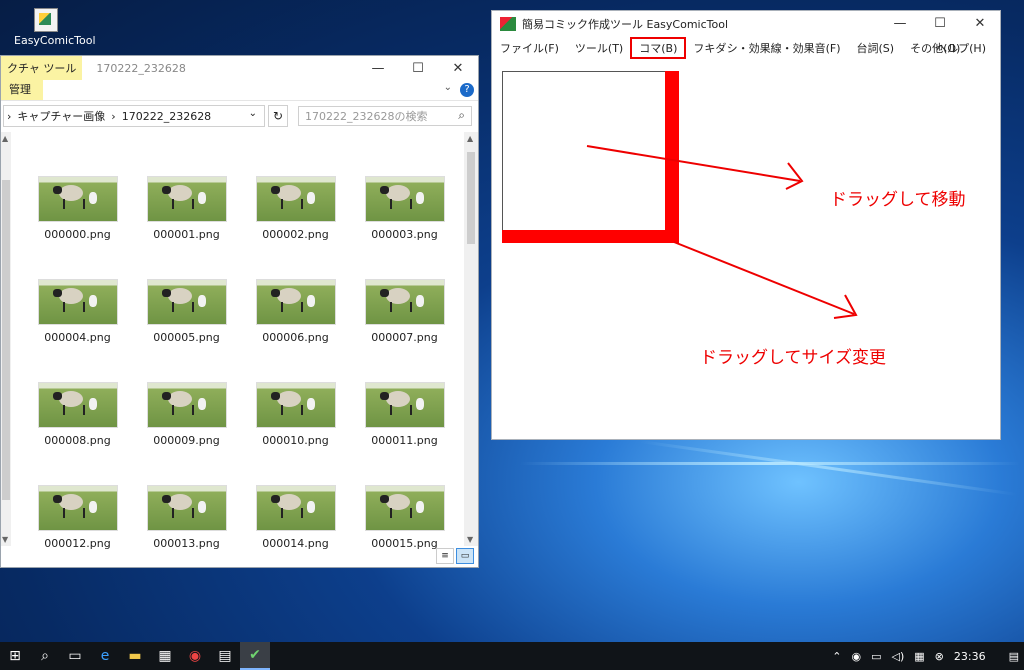  What do you see at coordinates (529, 48) in the screenshot?
I see `menu-item: ファイル(F)` at bounding box center [529, 48].